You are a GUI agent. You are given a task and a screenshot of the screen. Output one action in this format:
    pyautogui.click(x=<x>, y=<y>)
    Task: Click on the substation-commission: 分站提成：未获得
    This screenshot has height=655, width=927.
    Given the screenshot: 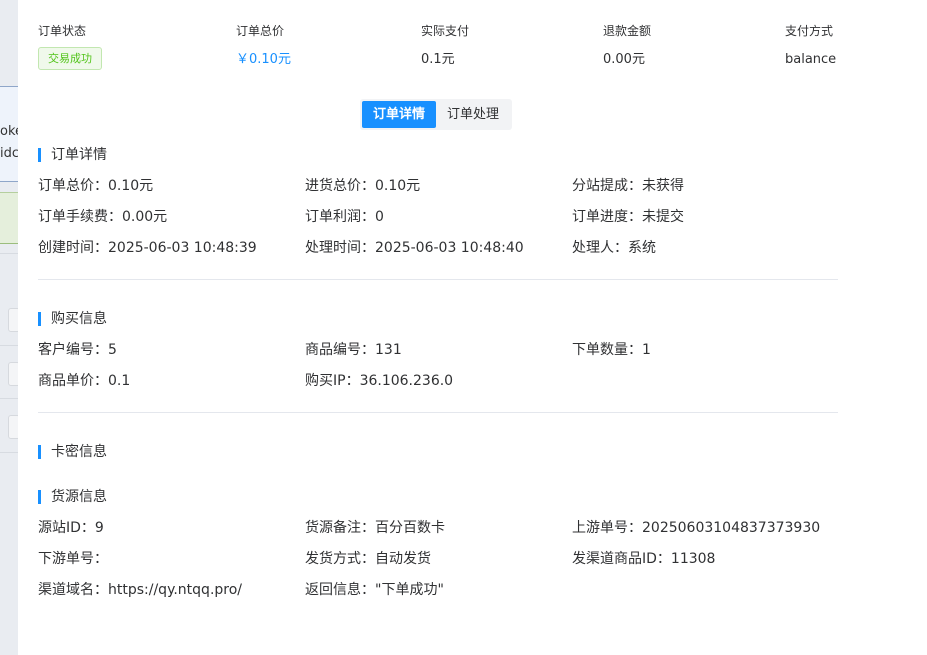 What is the action you would take?
    pyautogui.click(x=628, y=186)
    